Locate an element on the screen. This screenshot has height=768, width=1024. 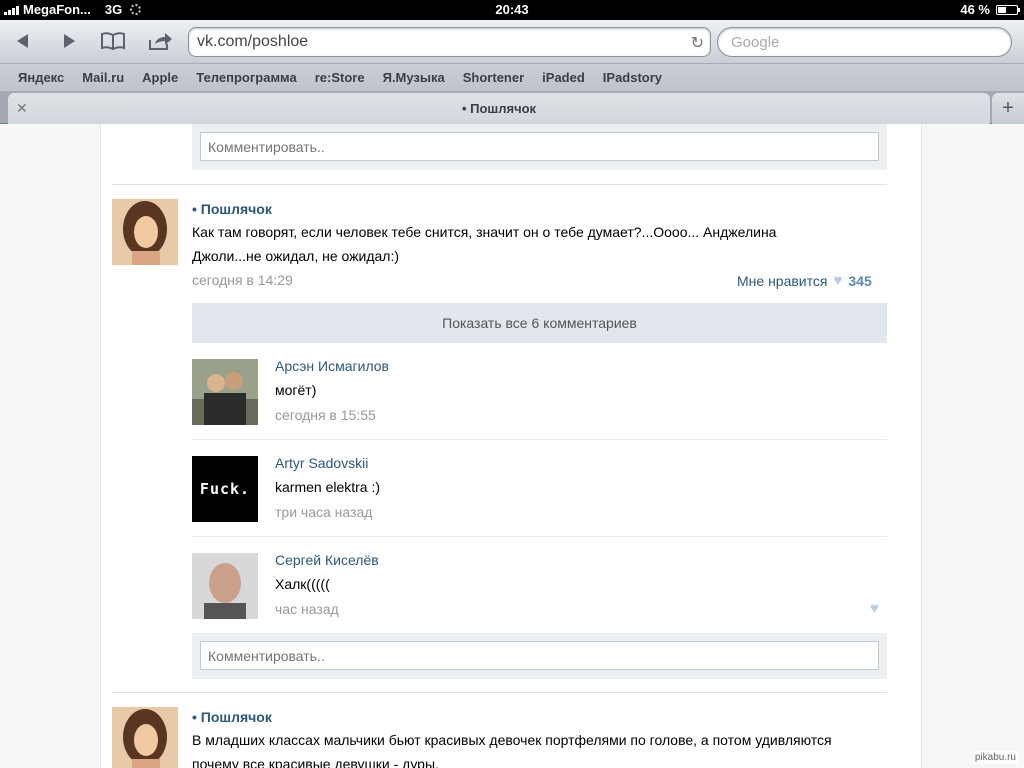
bookmark-item: Apple is located at coordinates (160, 77).